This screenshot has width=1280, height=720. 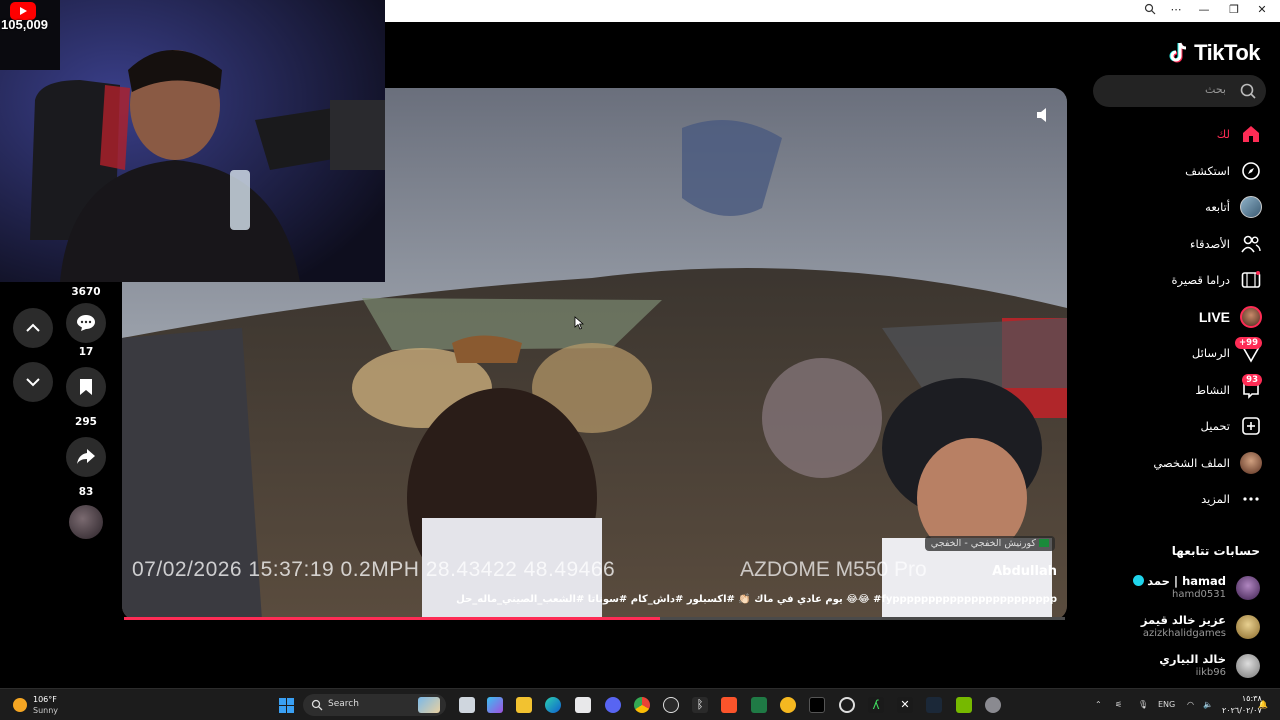 What do you see at coordinates (1251, 280) in the screenshot?
I see `drama-icon` at bounding box center [1251, 280].